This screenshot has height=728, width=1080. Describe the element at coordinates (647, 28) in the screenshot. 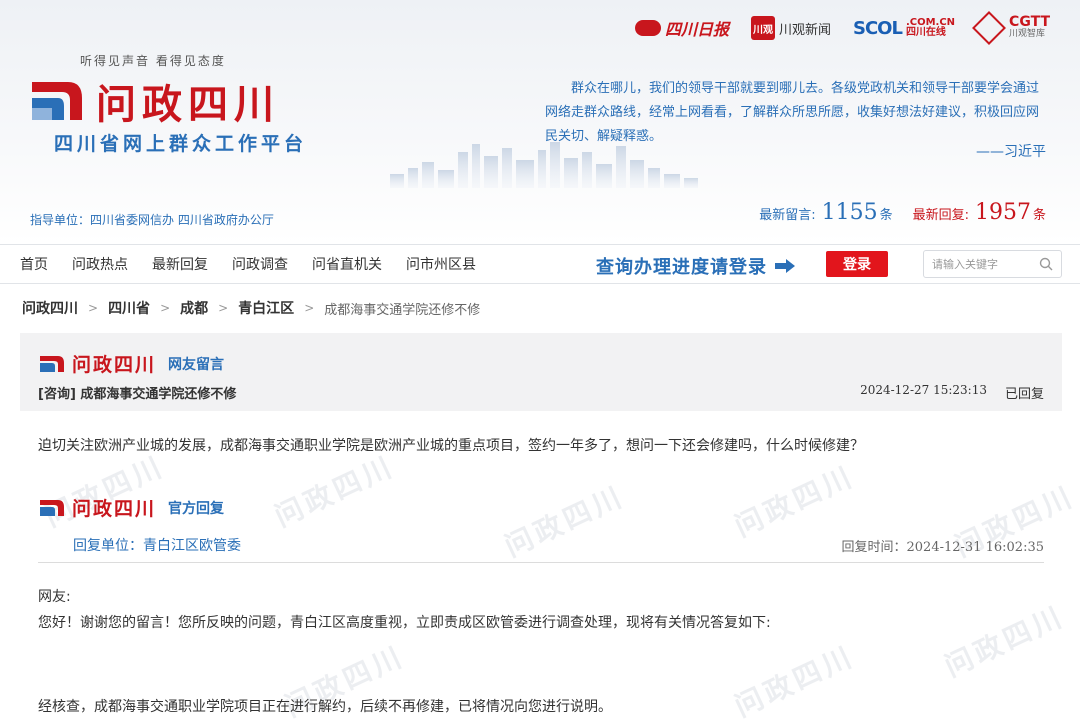

I see `sichuan-daily-logo-icon` at that location.